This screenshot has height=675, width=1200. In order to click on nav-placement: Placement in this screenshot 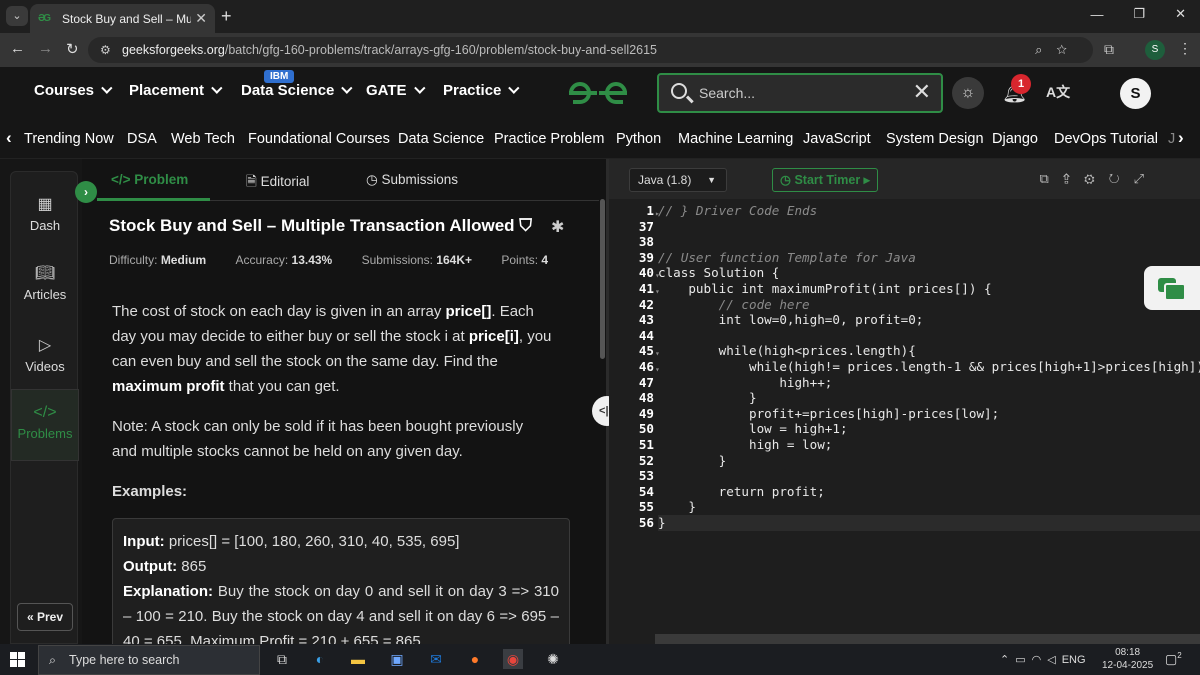, I will do `click(176, 90)`.